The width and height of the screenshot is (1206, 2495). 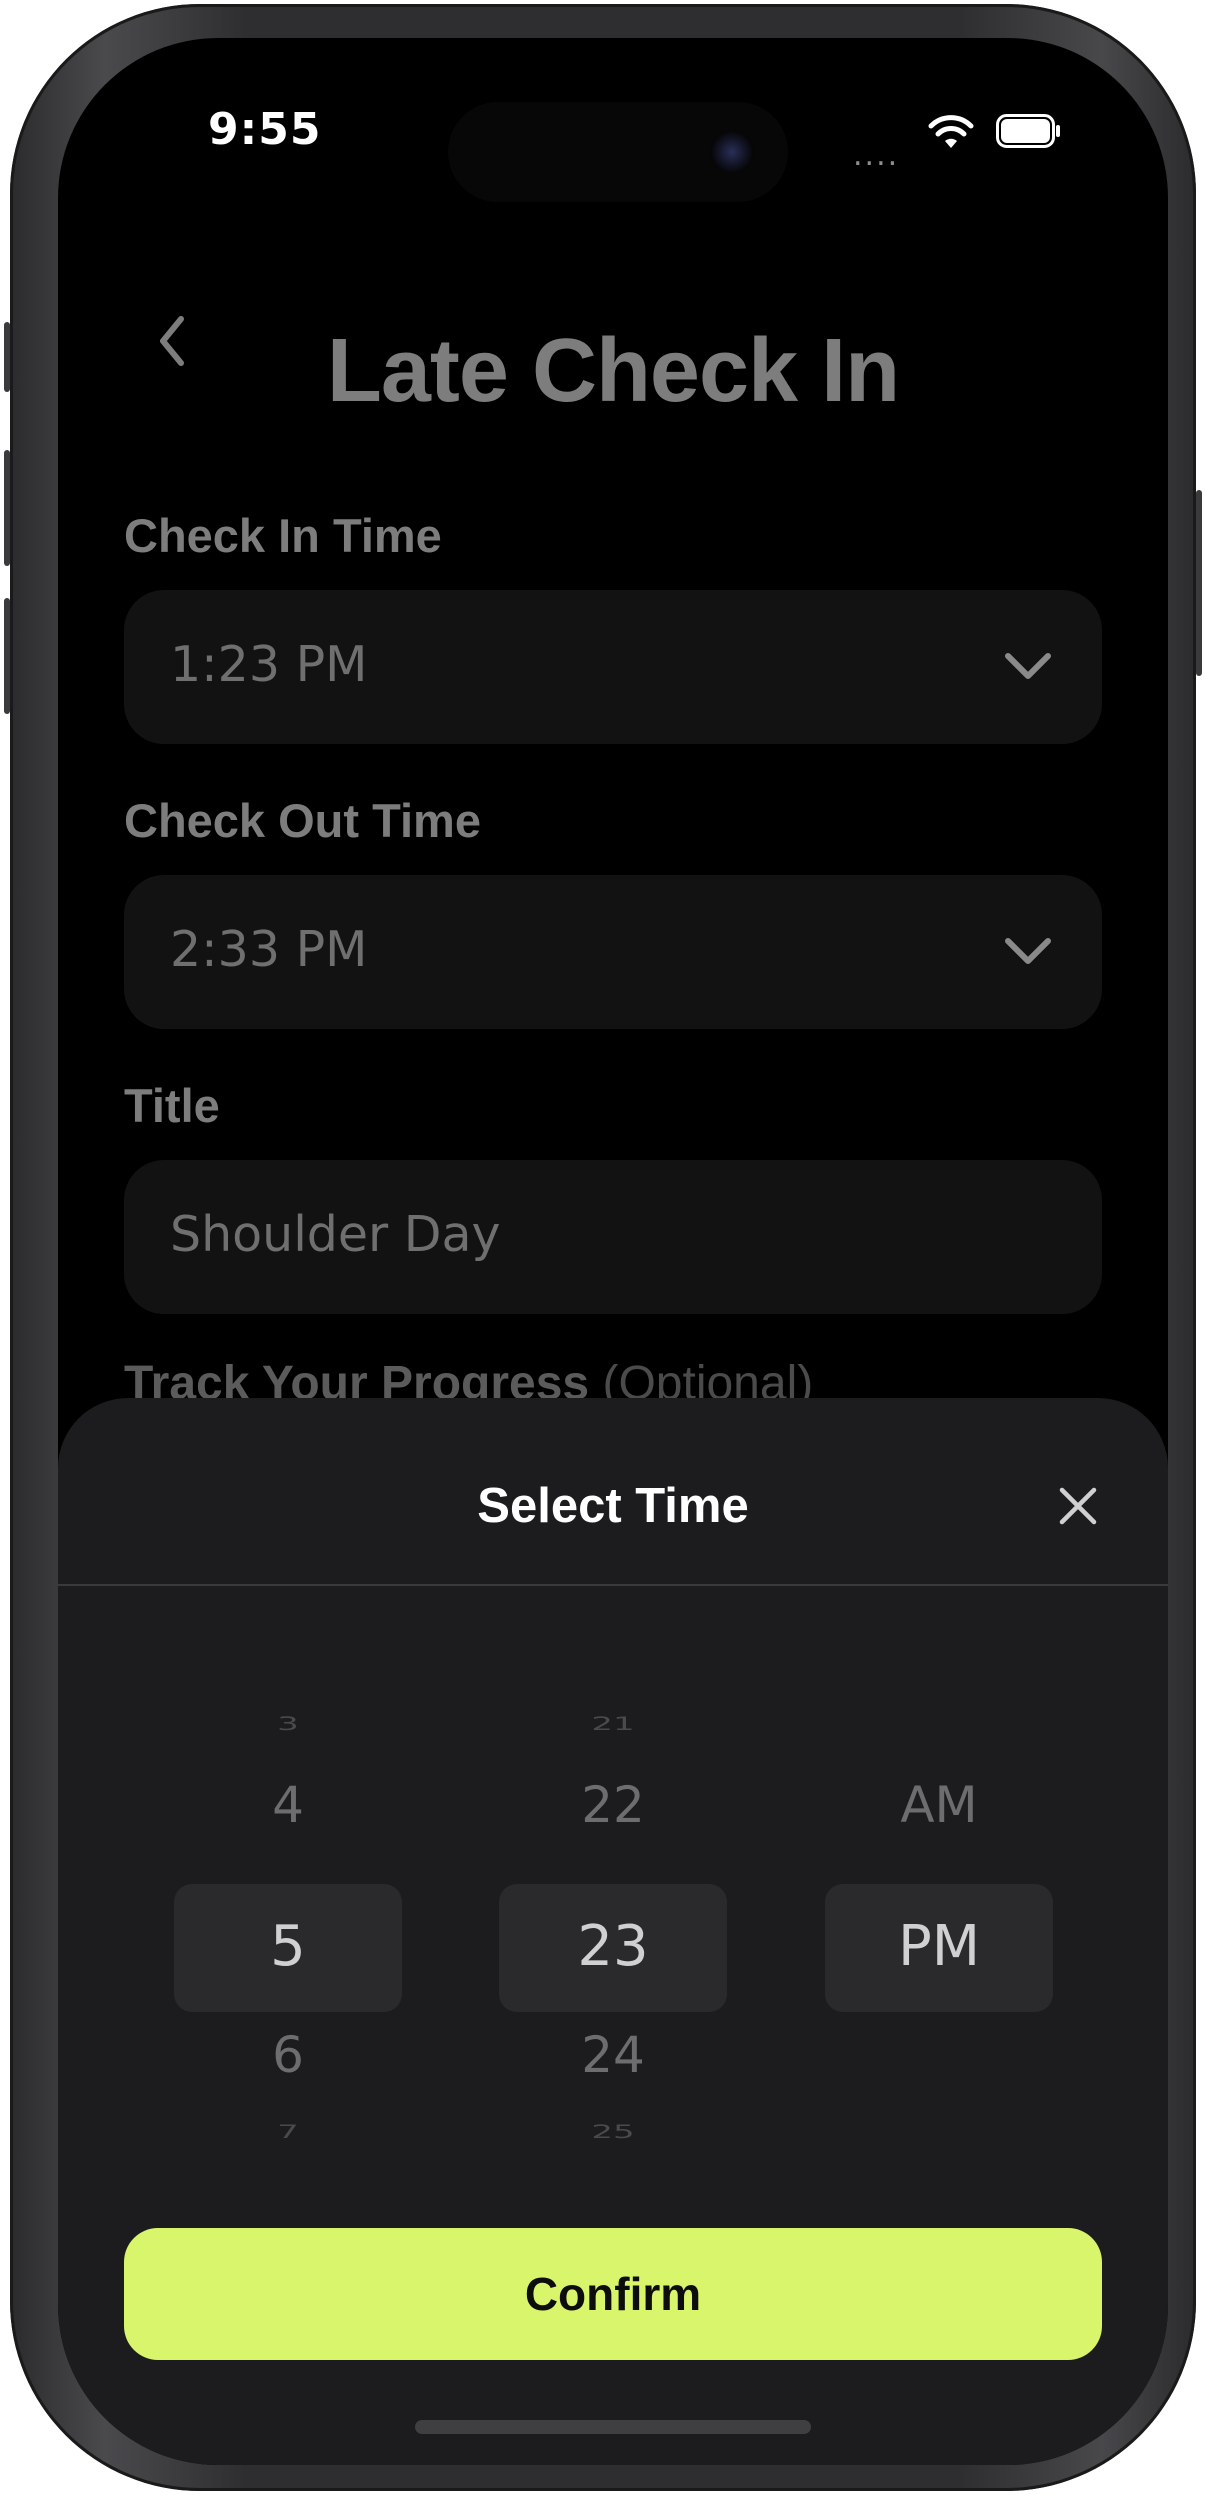 What do you see at coordinates (613, 667) in the screenshot?
I see `check-in-dropdown: 1:23 PM` at bounding box center [613, 667].